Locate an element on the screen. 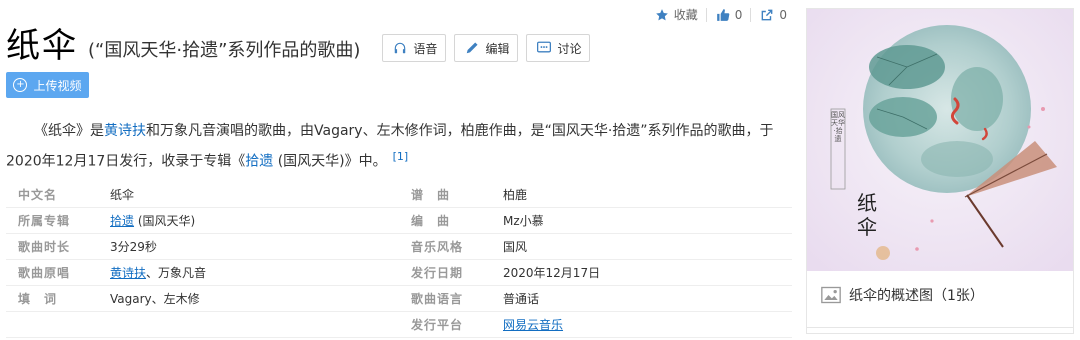 This screenshot has width=1080, height=340. singer-suffix: 、万象凡音 is located at coordinates (176, 273).